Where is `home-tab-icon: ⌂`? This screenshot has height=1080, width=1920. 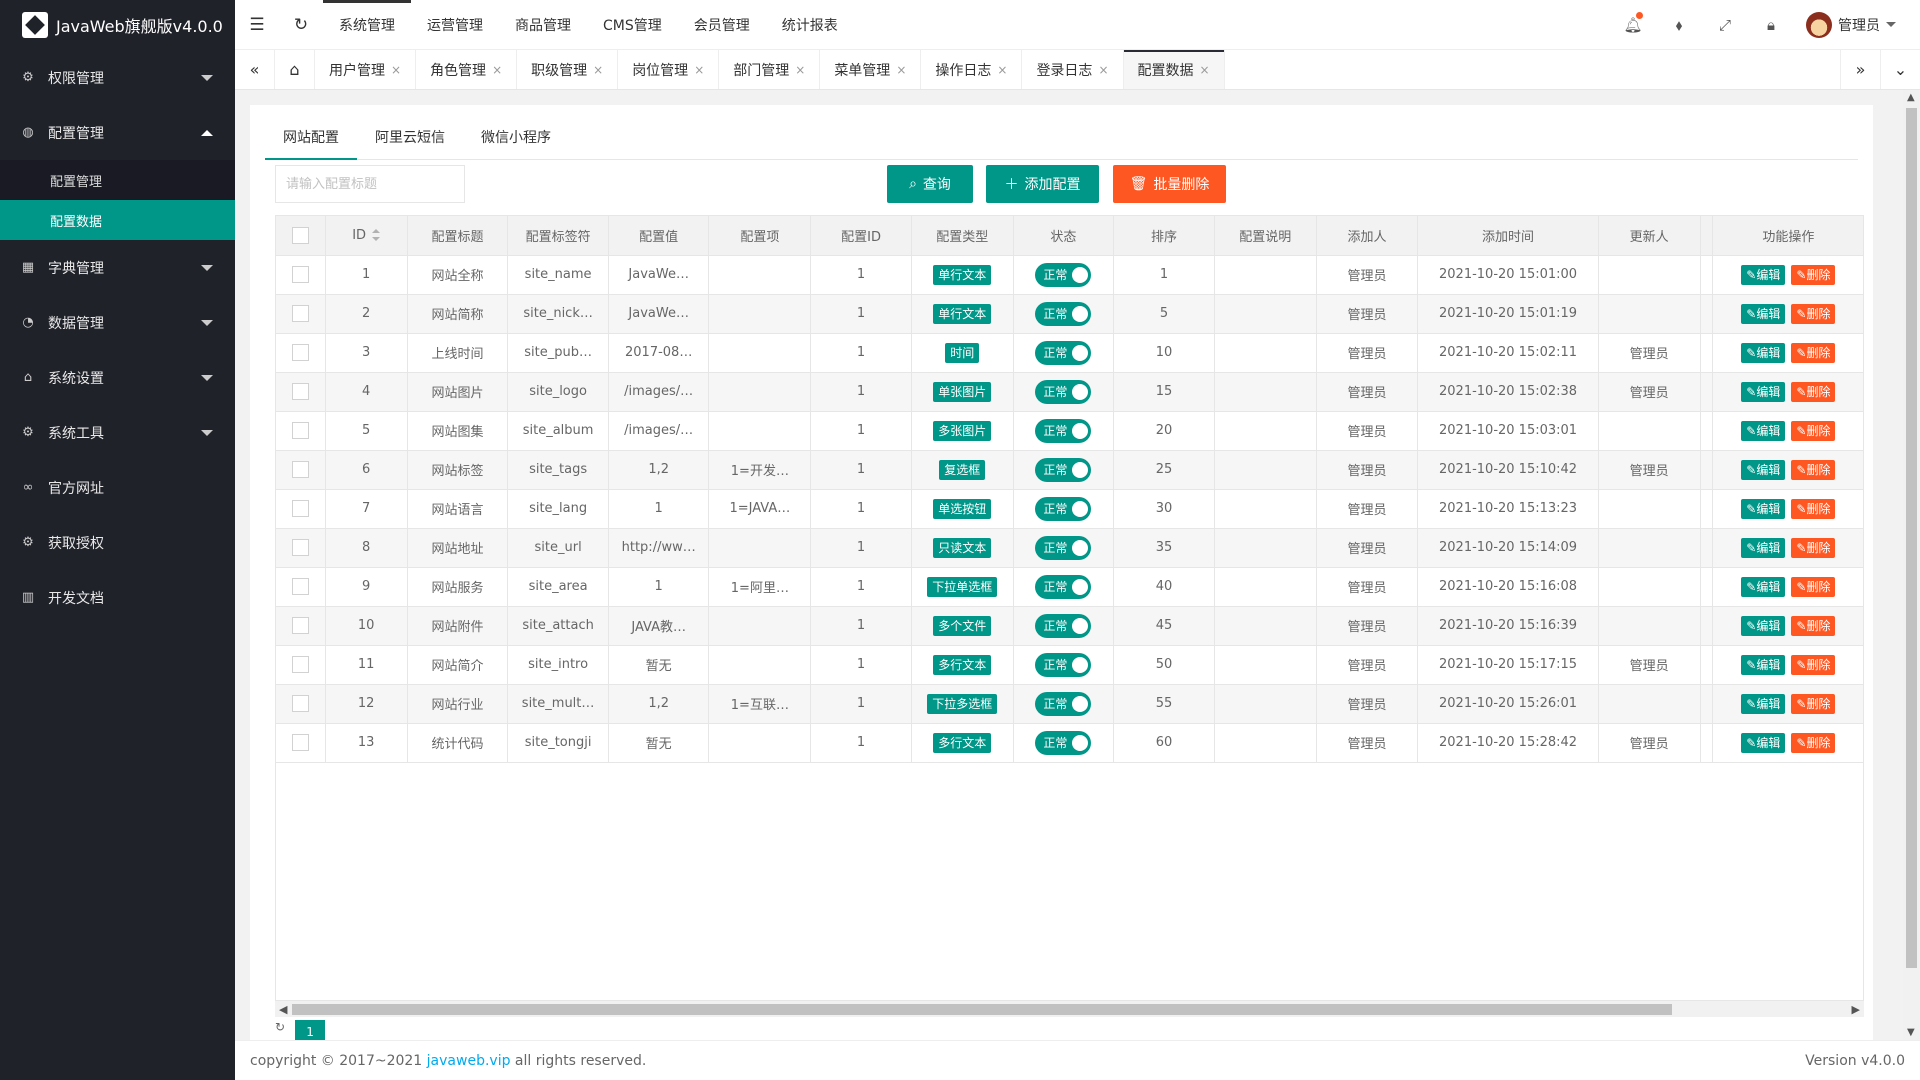
home-tab-icon: ⌂ is located at coordinates (295, 69).